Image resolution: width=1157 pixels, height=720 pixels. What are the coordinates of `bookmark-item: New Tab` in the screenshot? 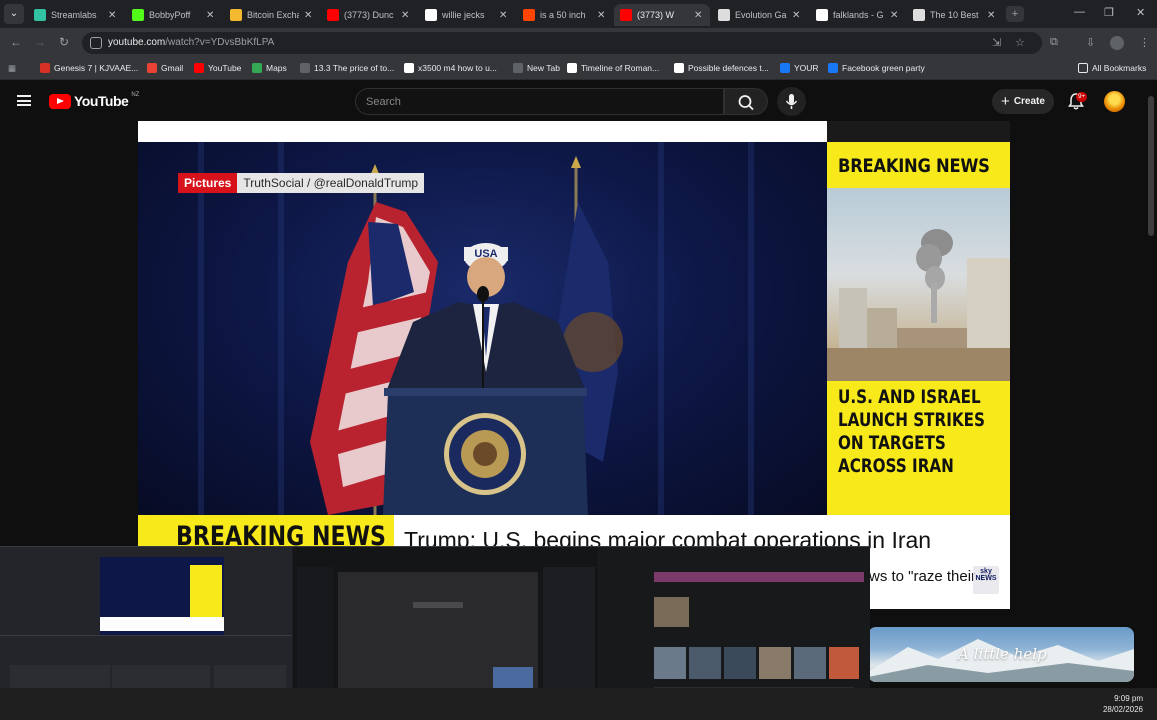 It's located at (536, 68).